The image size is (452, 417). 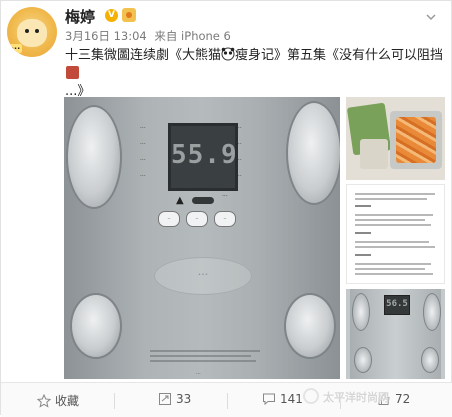 I want to click on thumbnail-scale: 56.5, so click(x=395, y=334).